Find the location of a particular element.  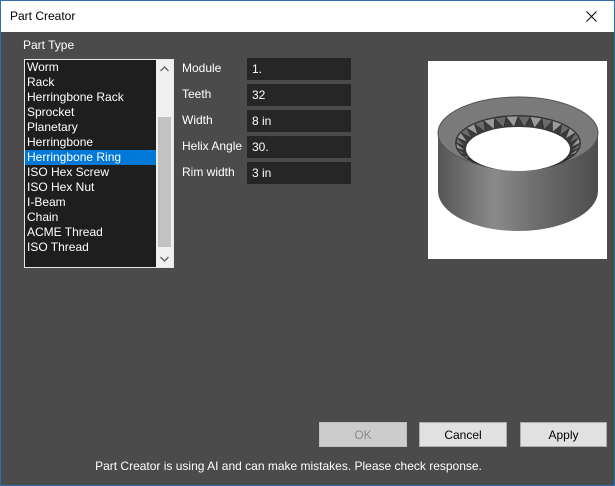

part-type-item: ACME Thread is located at coordinates (90, 232).